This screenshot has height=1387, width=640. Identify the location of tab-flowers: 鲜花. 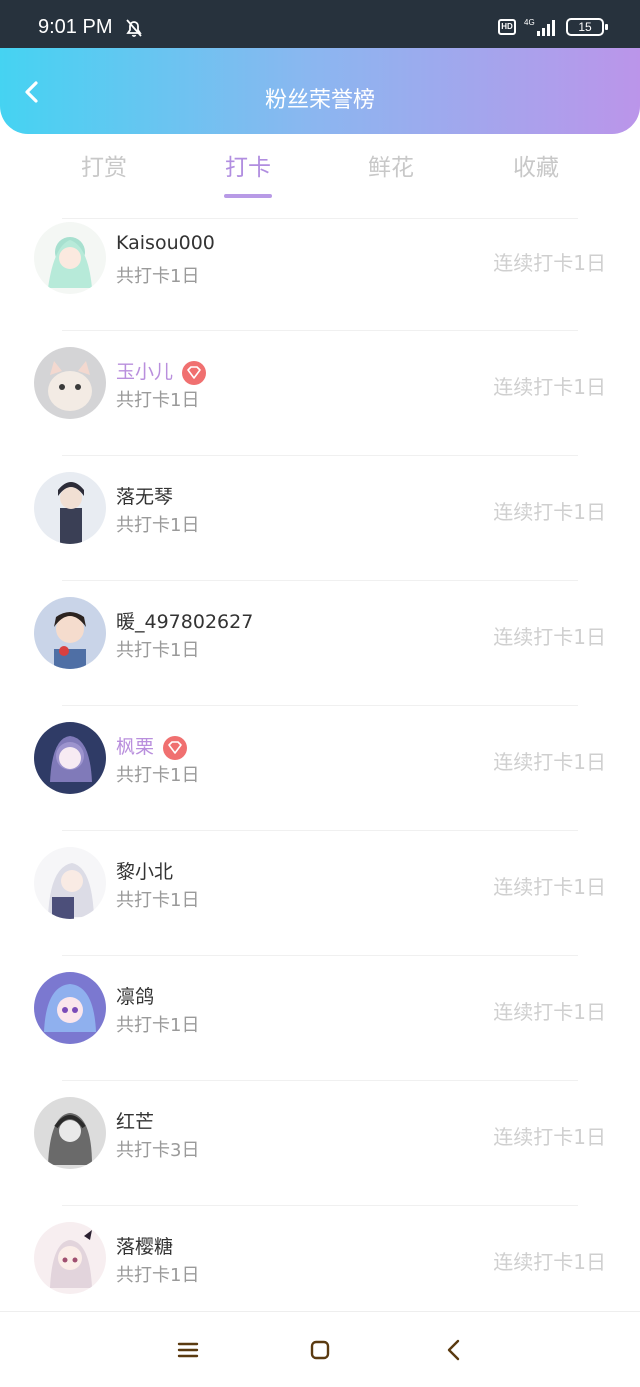
(391, 165).